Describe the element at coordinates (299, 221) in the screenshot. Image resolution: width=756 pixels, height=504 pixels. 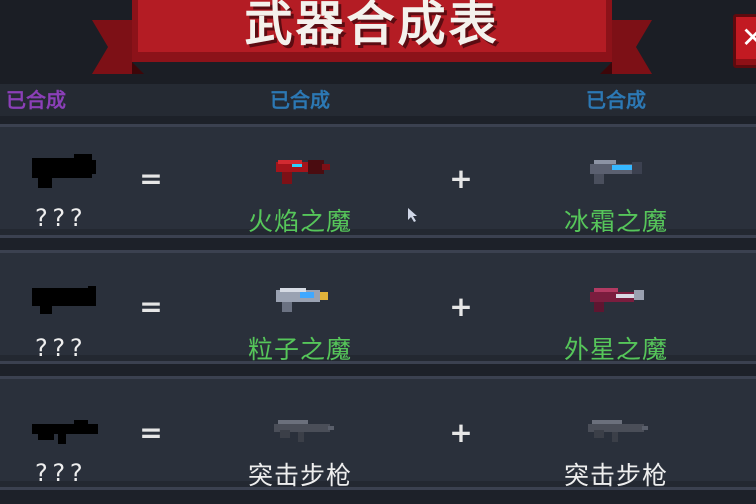
I see `left-ingredient-name: 火焰之魔` at that location.